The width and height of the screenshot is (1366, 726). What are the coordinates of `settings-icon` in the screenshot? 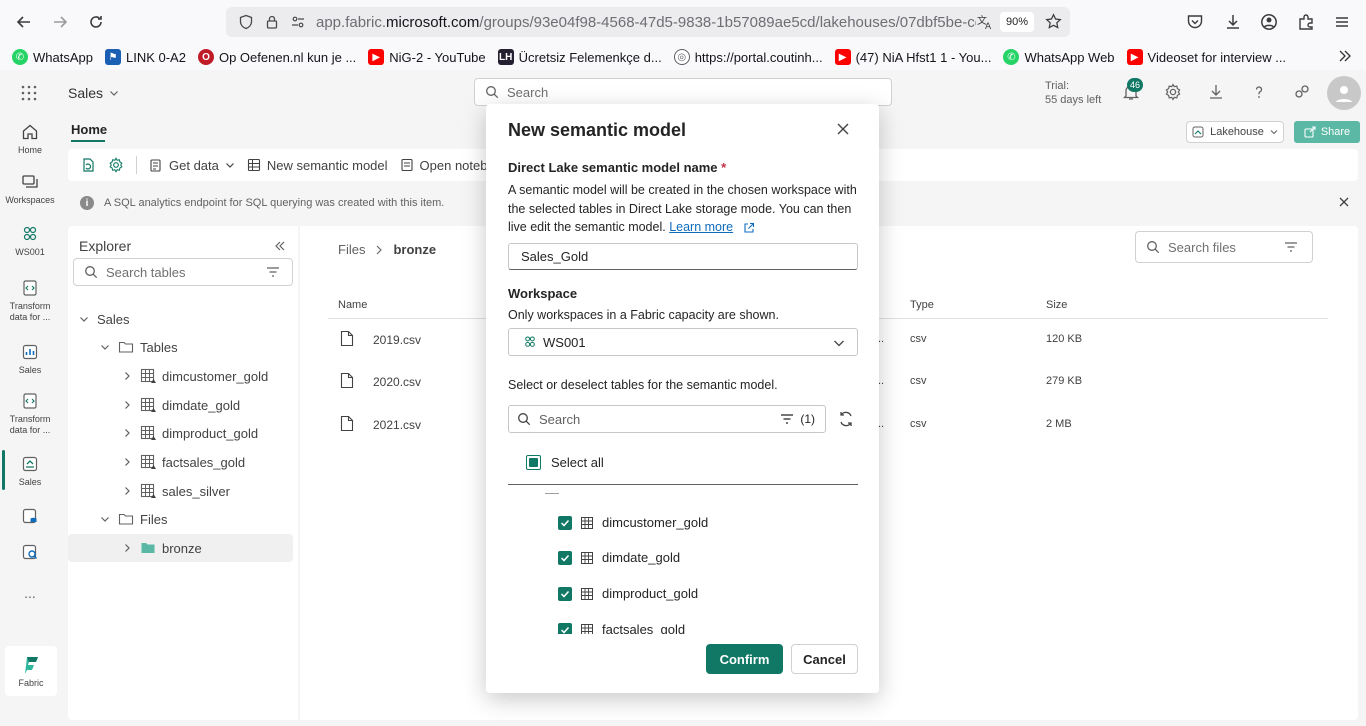 It's located at (1173, 92).